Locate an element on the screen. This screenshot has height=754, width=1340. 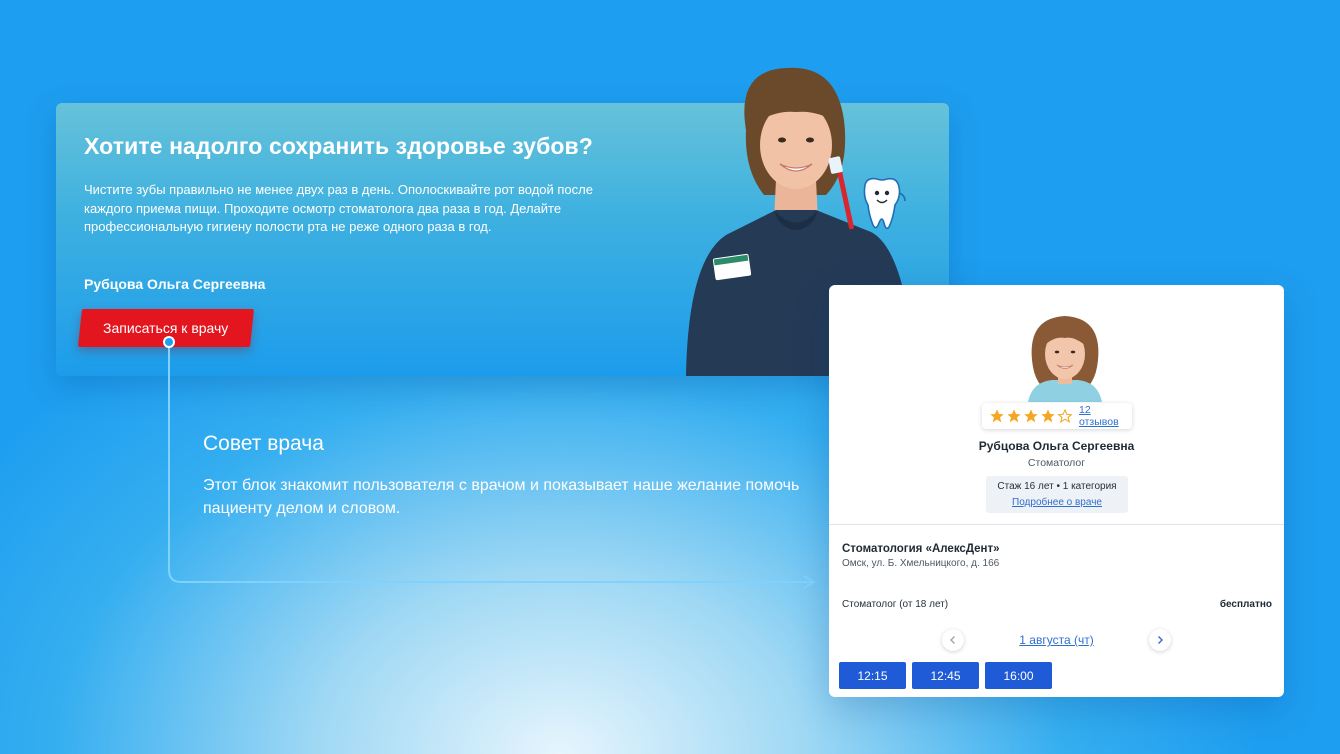
rating-box: 12 отзывов is located at coordinates (1057, 416).